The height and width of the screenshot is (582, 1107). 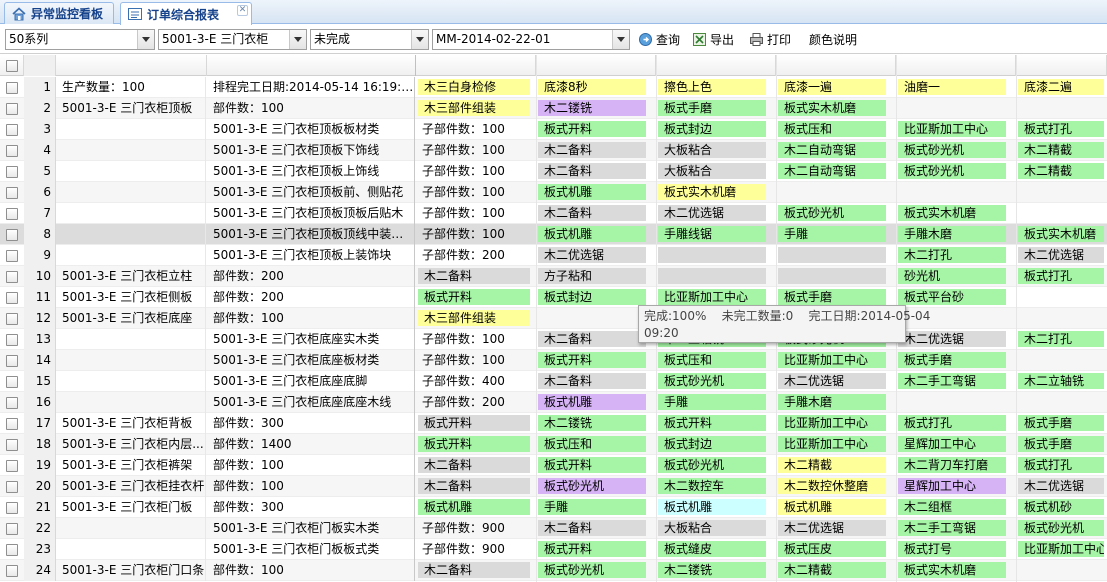 I want to click on process-step-cell: 板式打号, so click(x=952, y=549).